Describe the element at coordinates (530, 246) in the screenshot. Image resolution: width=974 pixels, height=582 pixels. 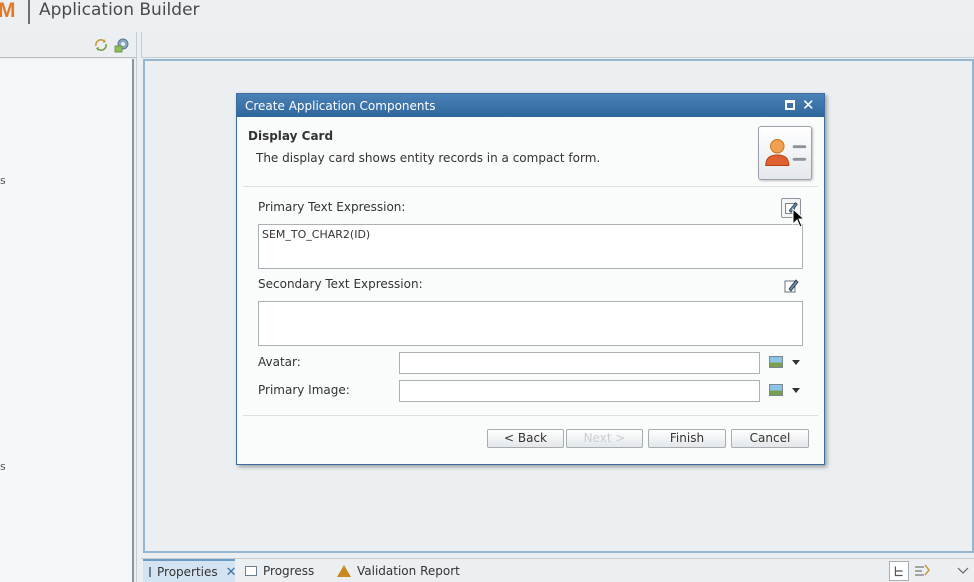
I see `primary-text-expression-field: SEM_TO_CHAR2(ID)` at that location.